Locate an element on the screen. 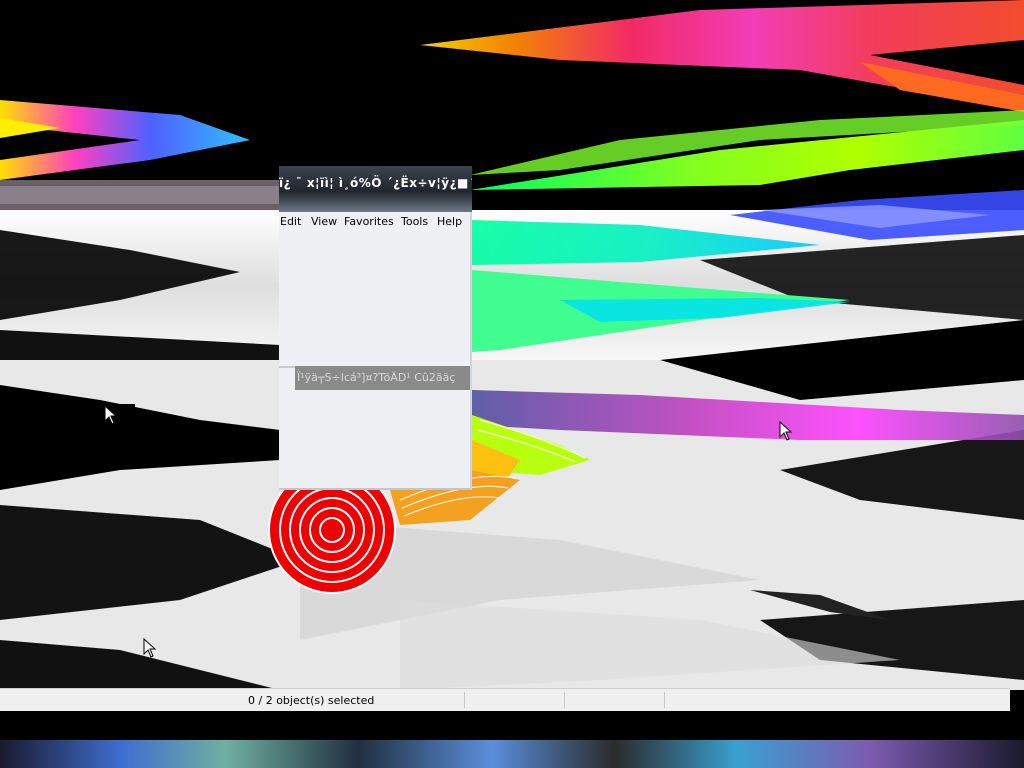 Image resolution: width=1024 pixels, height=768 pixels. window-title-bar: ï¿ ¯ x¦ïì¦ ì¸ó%Ö ´¿Ëx÷v¦ÿ¿■´ó¤ is located at coordinates (375, 189).